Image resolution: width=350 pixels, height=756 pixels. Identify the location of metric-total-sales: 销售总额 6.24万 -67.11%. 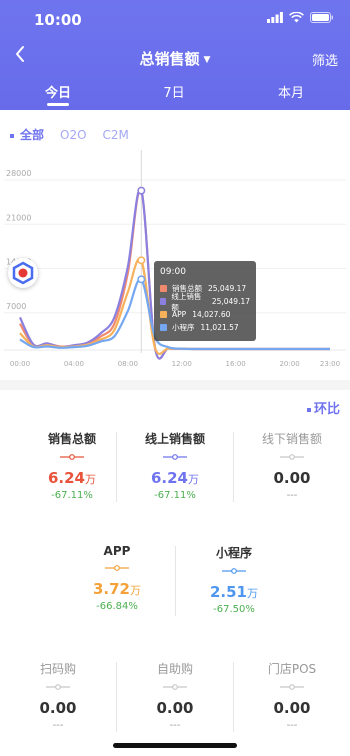
(72, 465).